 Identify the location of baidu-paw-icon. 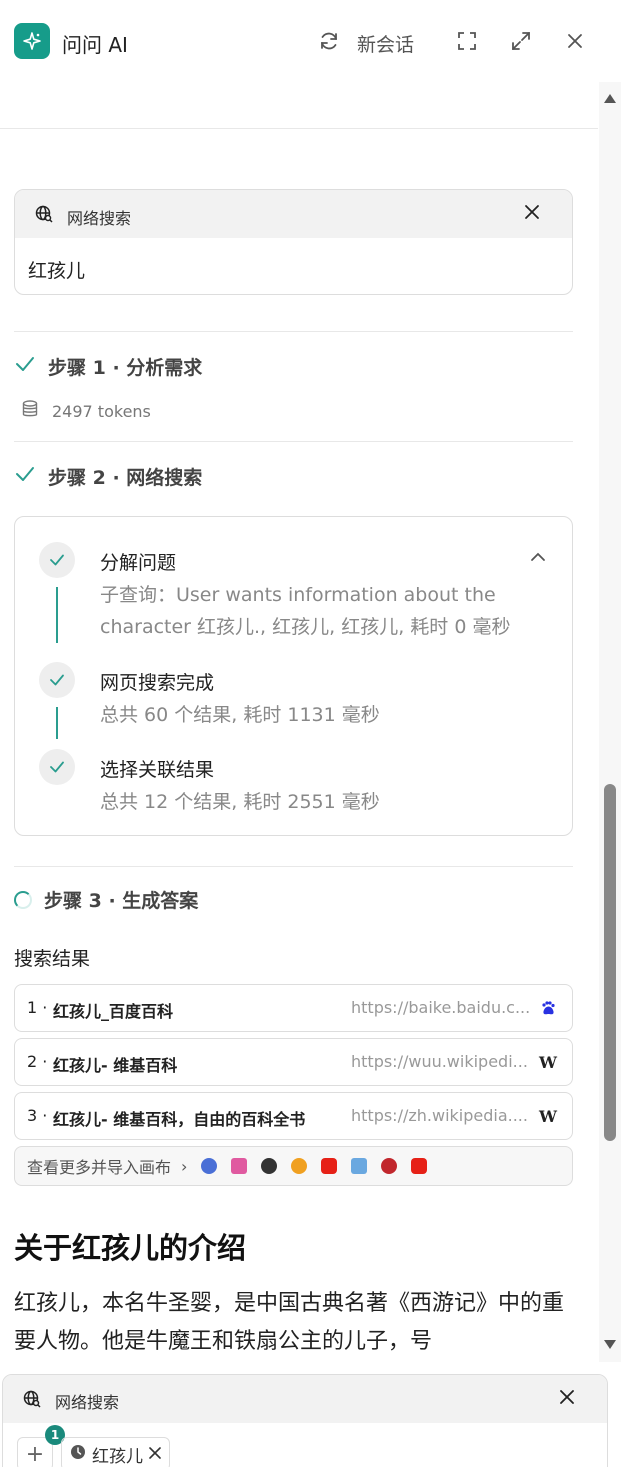
(548, 1008).